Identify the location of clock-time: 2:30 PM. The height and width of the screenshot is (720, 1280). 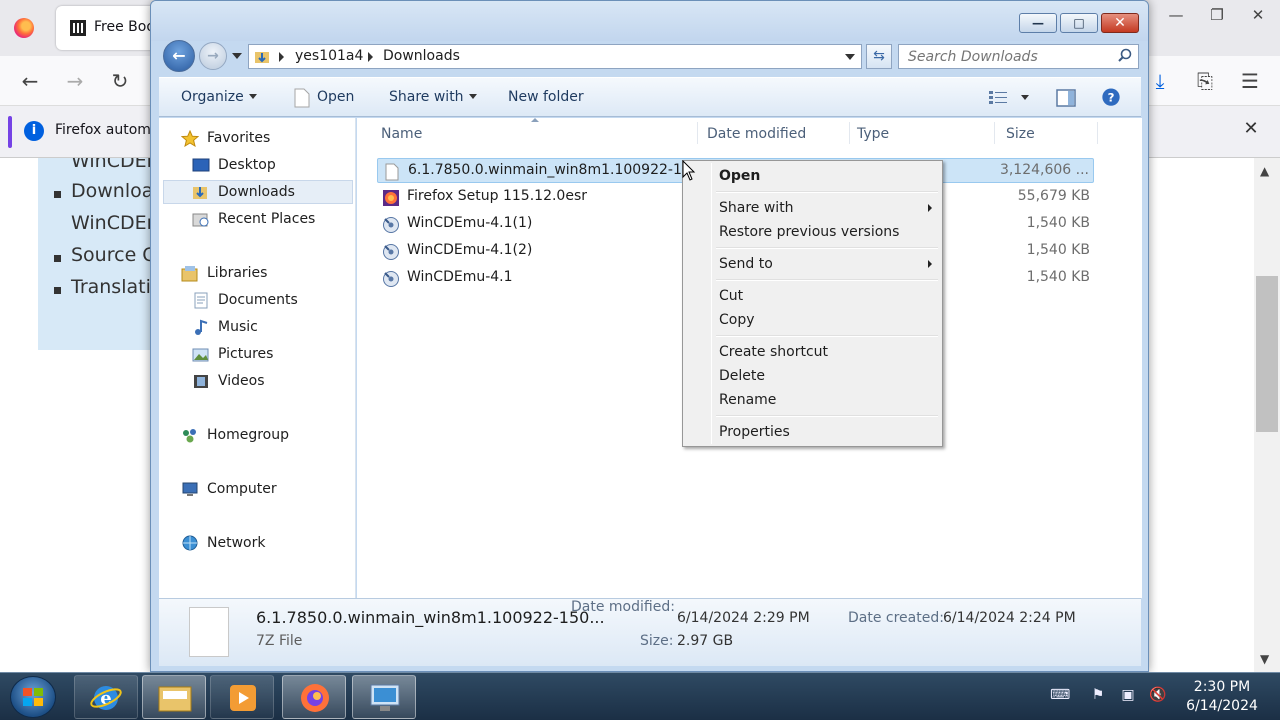
(1222, 687).